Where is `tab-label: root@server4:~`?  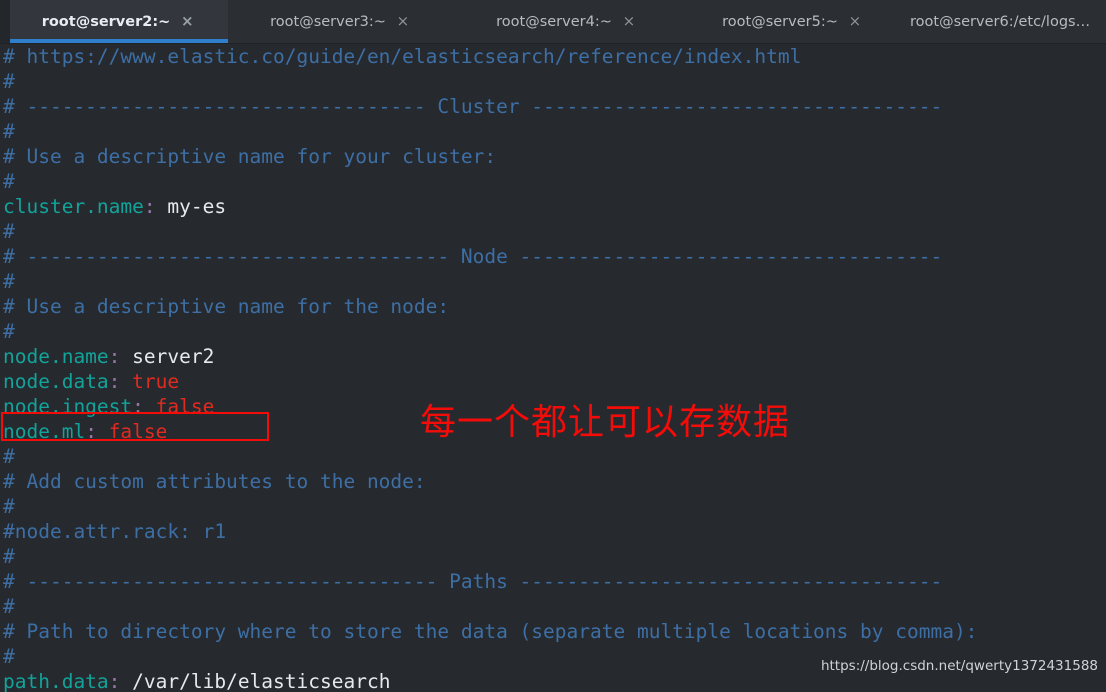 tab-label: root@server4:~ is located at coordinates (554, 21).